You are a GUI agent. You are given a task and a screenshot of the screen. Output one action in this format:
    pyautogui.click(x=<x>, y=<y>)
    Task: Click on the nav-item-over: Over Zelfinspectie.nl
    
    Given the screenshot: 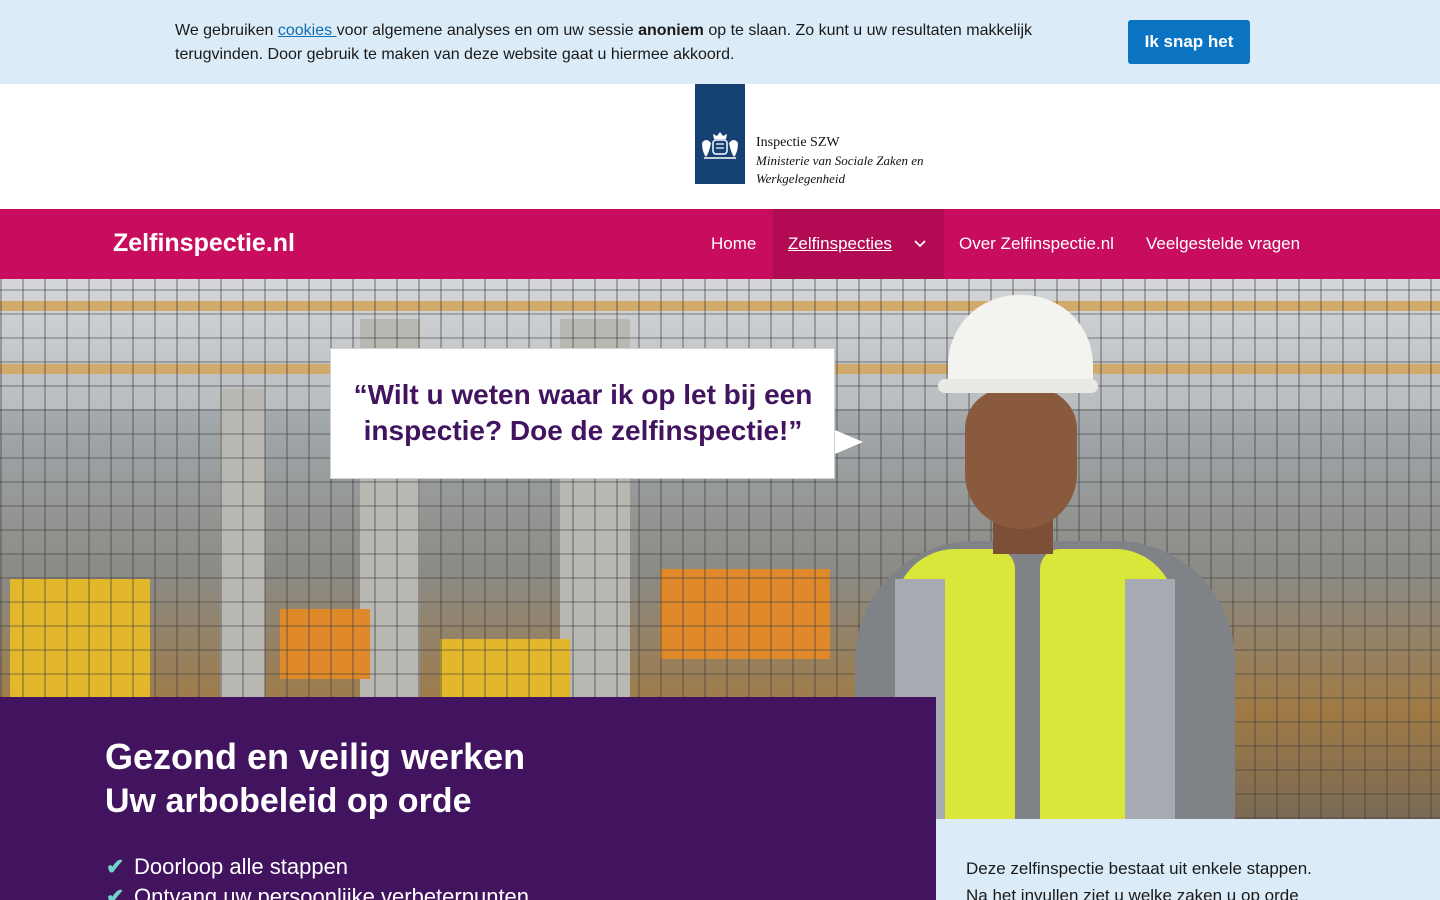 What is the action you would take?
    pyautogui.click(x=1036, y=244)
    